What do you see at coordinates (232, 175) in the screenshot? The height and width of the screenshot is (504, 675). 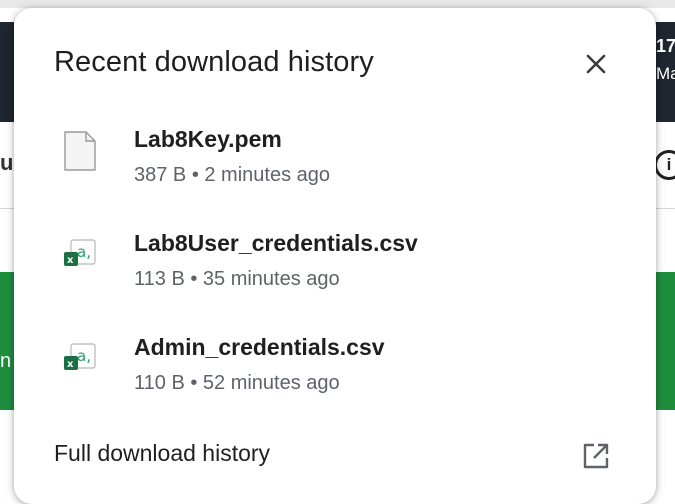 I see `download-file-meta: 387 B • 2 minutes ago` at bounding box center [232, 175].